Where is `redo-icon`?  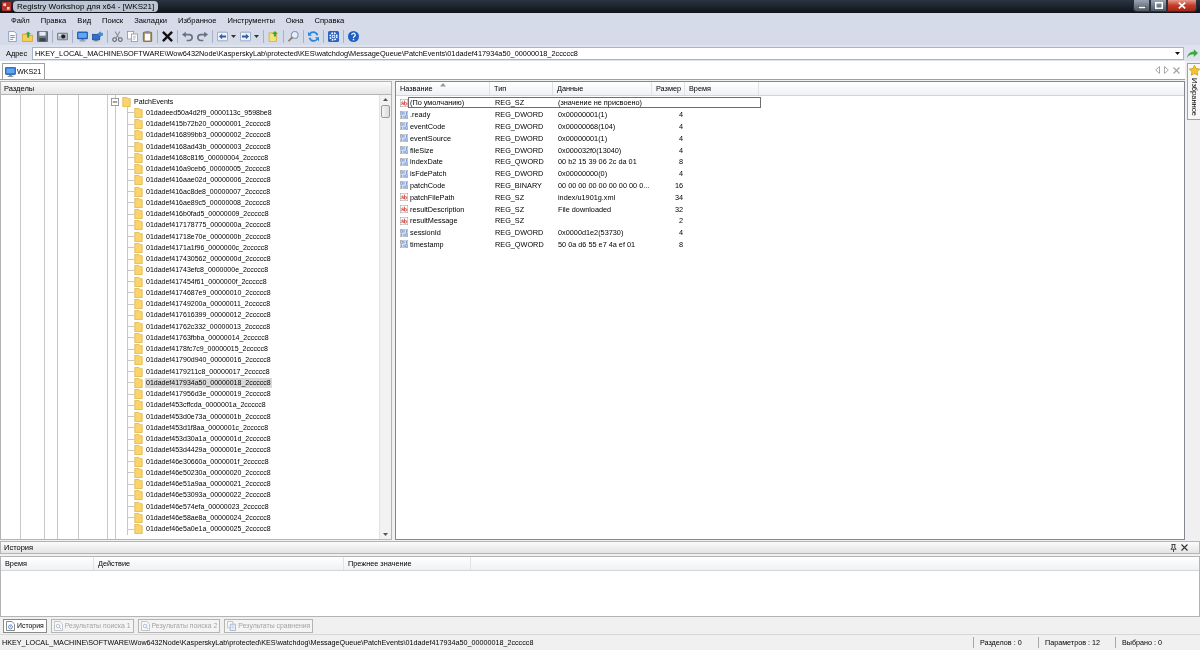
redo-icon is located at coordinates (202, 36).